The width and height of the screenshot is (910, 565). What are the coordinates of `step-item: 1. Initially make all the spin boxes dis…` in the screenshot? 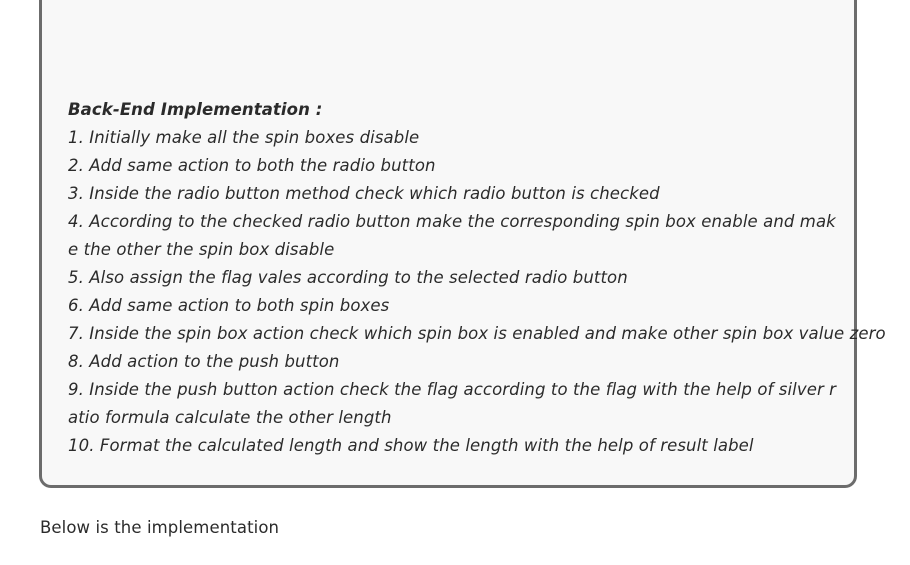 It's located at (244, 137).